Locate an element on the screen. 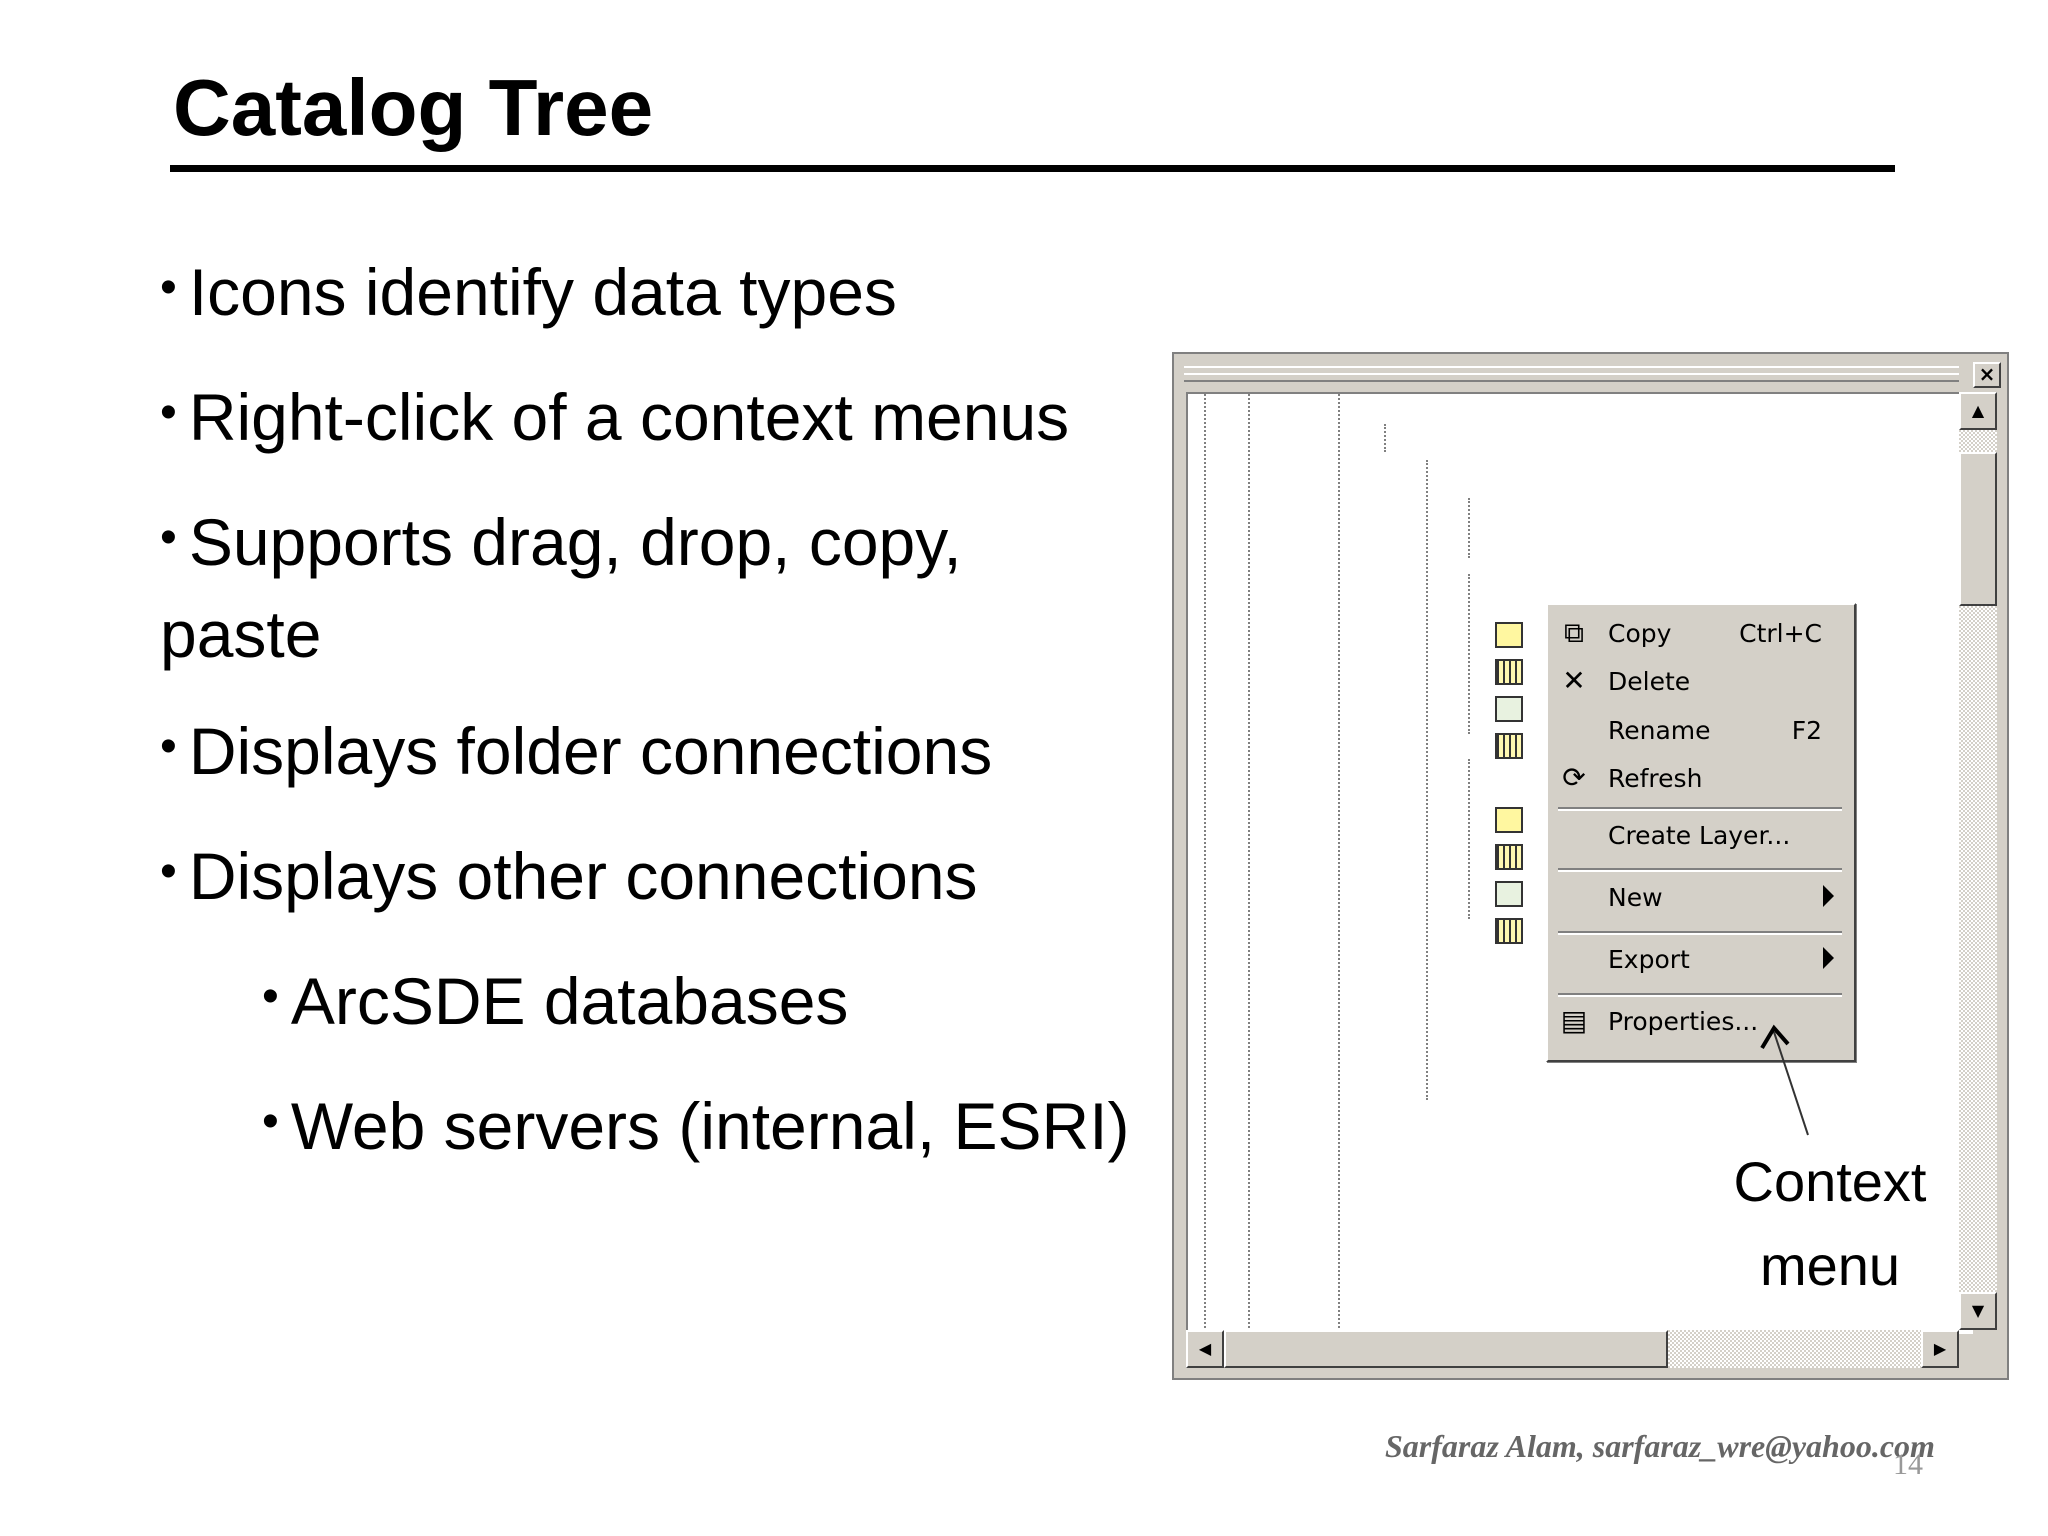 This screenshot has height=1536, width=2048. vertical-scrollbar: ▲ ▼ is located at coordinates (1978, 861).